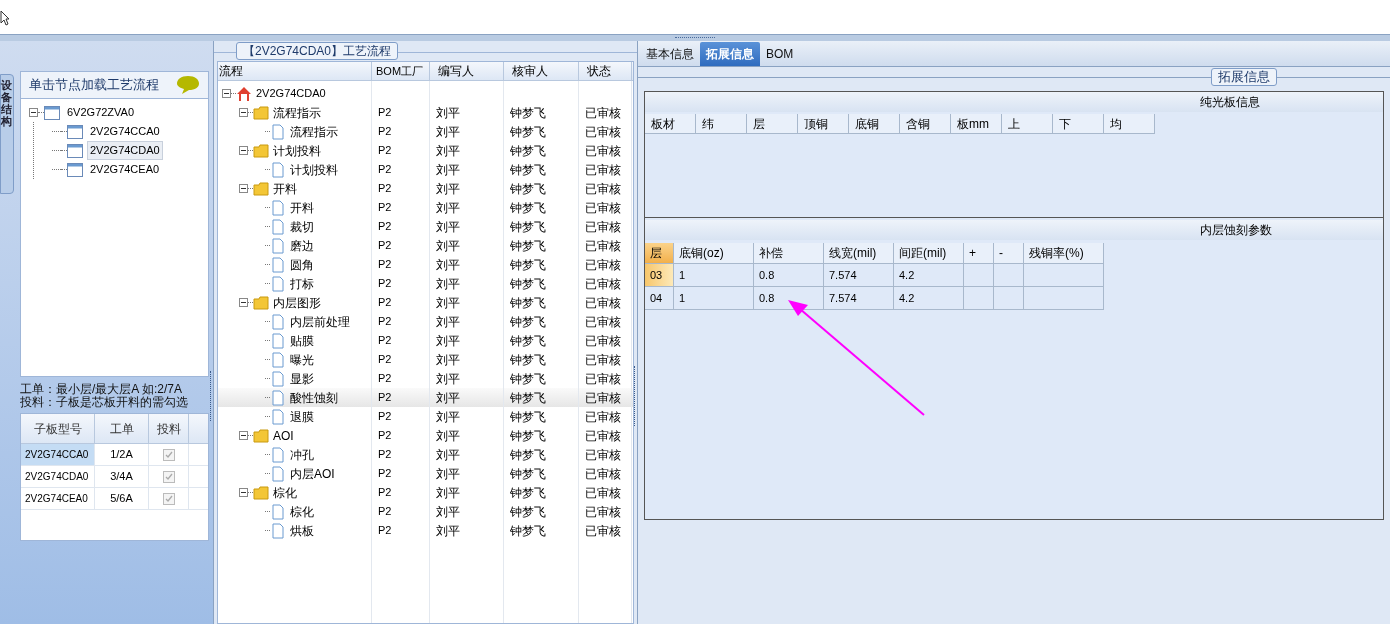 The width and height of the screenshot is (1390, 624). What do you see at coordinates (302, 340) in the screenshot?
I see `tree-item: 贴膜` at bounding box center [302, 340].